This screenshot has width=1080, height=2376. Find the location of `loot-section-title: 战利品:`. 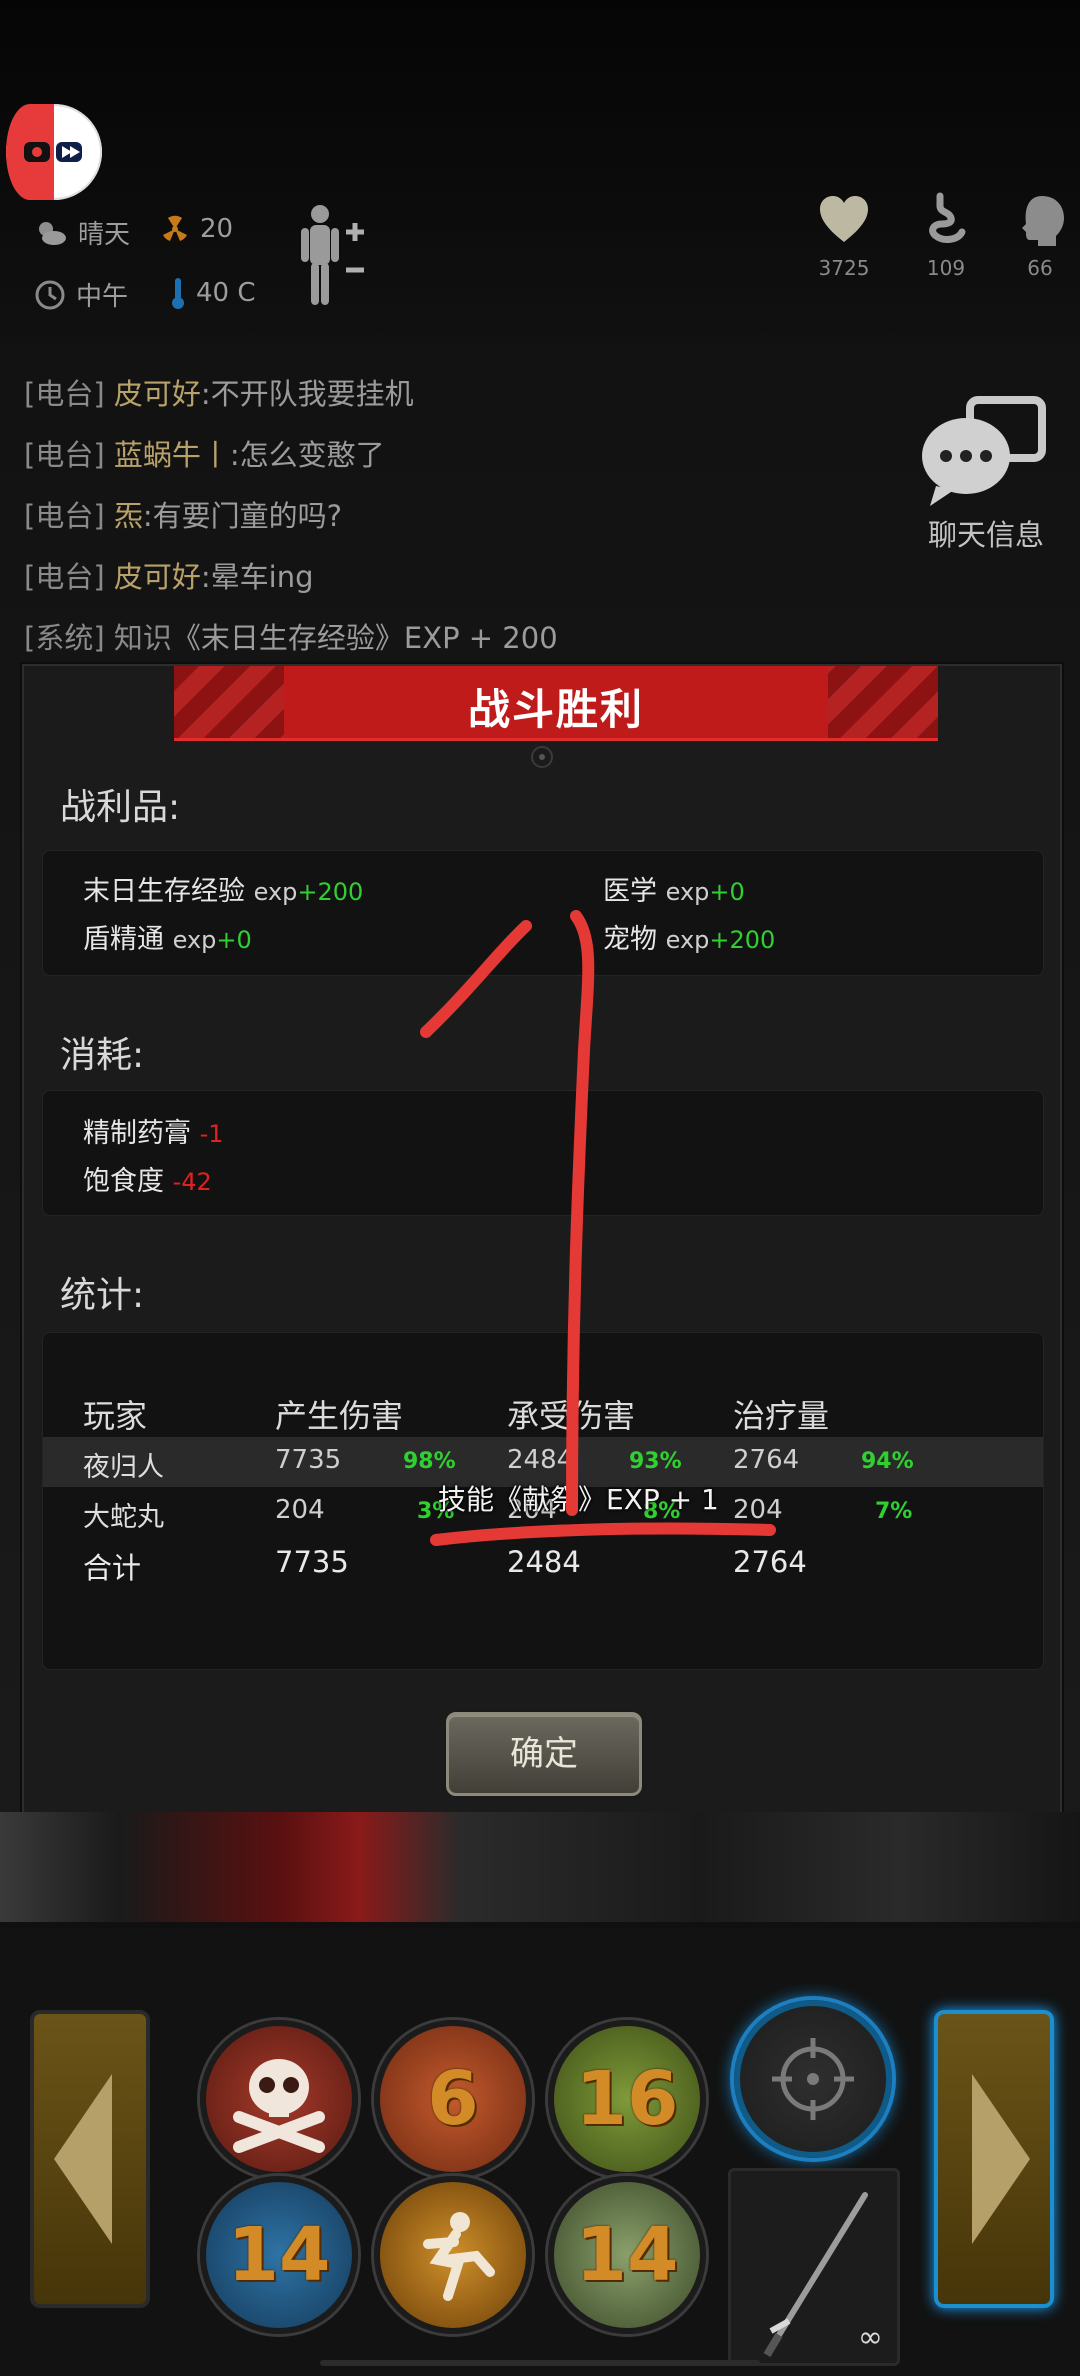

loot-section-title: 战利品: is located at coordinates (120, 807).